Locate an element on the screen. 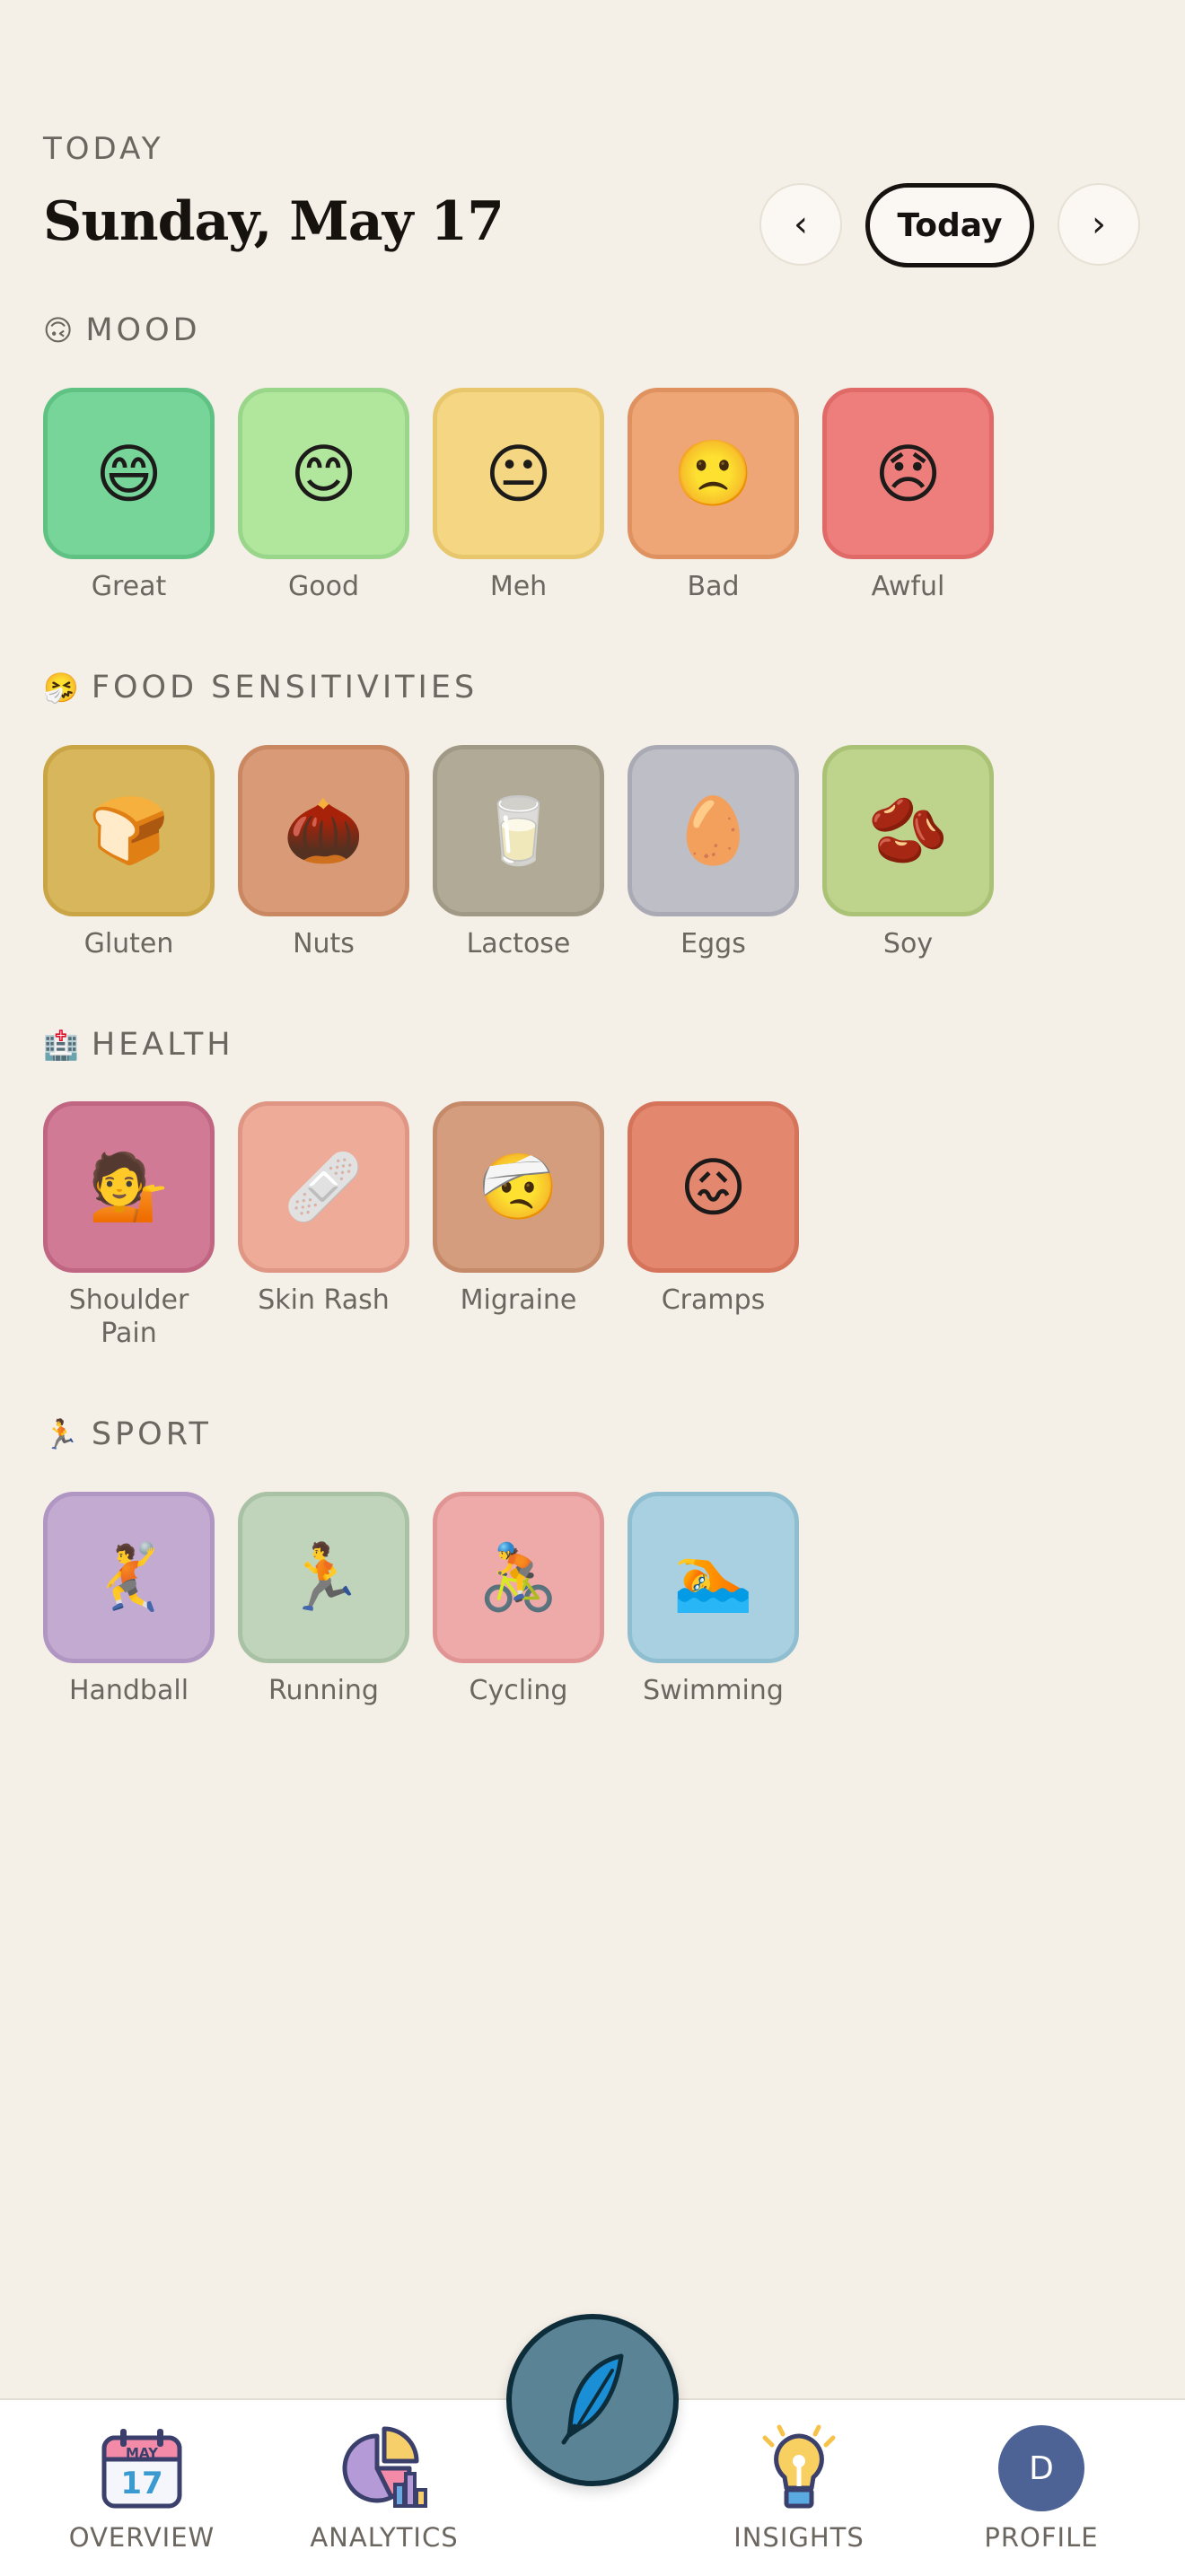  mood-meh-option: 😐 Meh is located at coordinates (518, 495).